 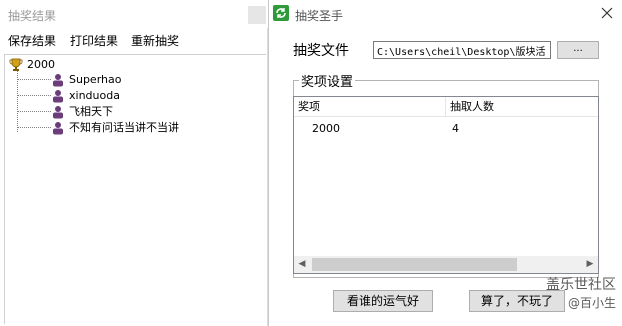 What do you see at coordinates (95, 79) in the screenshot?
I see `winner-name: Superhao` at bounding box center [95, 79].